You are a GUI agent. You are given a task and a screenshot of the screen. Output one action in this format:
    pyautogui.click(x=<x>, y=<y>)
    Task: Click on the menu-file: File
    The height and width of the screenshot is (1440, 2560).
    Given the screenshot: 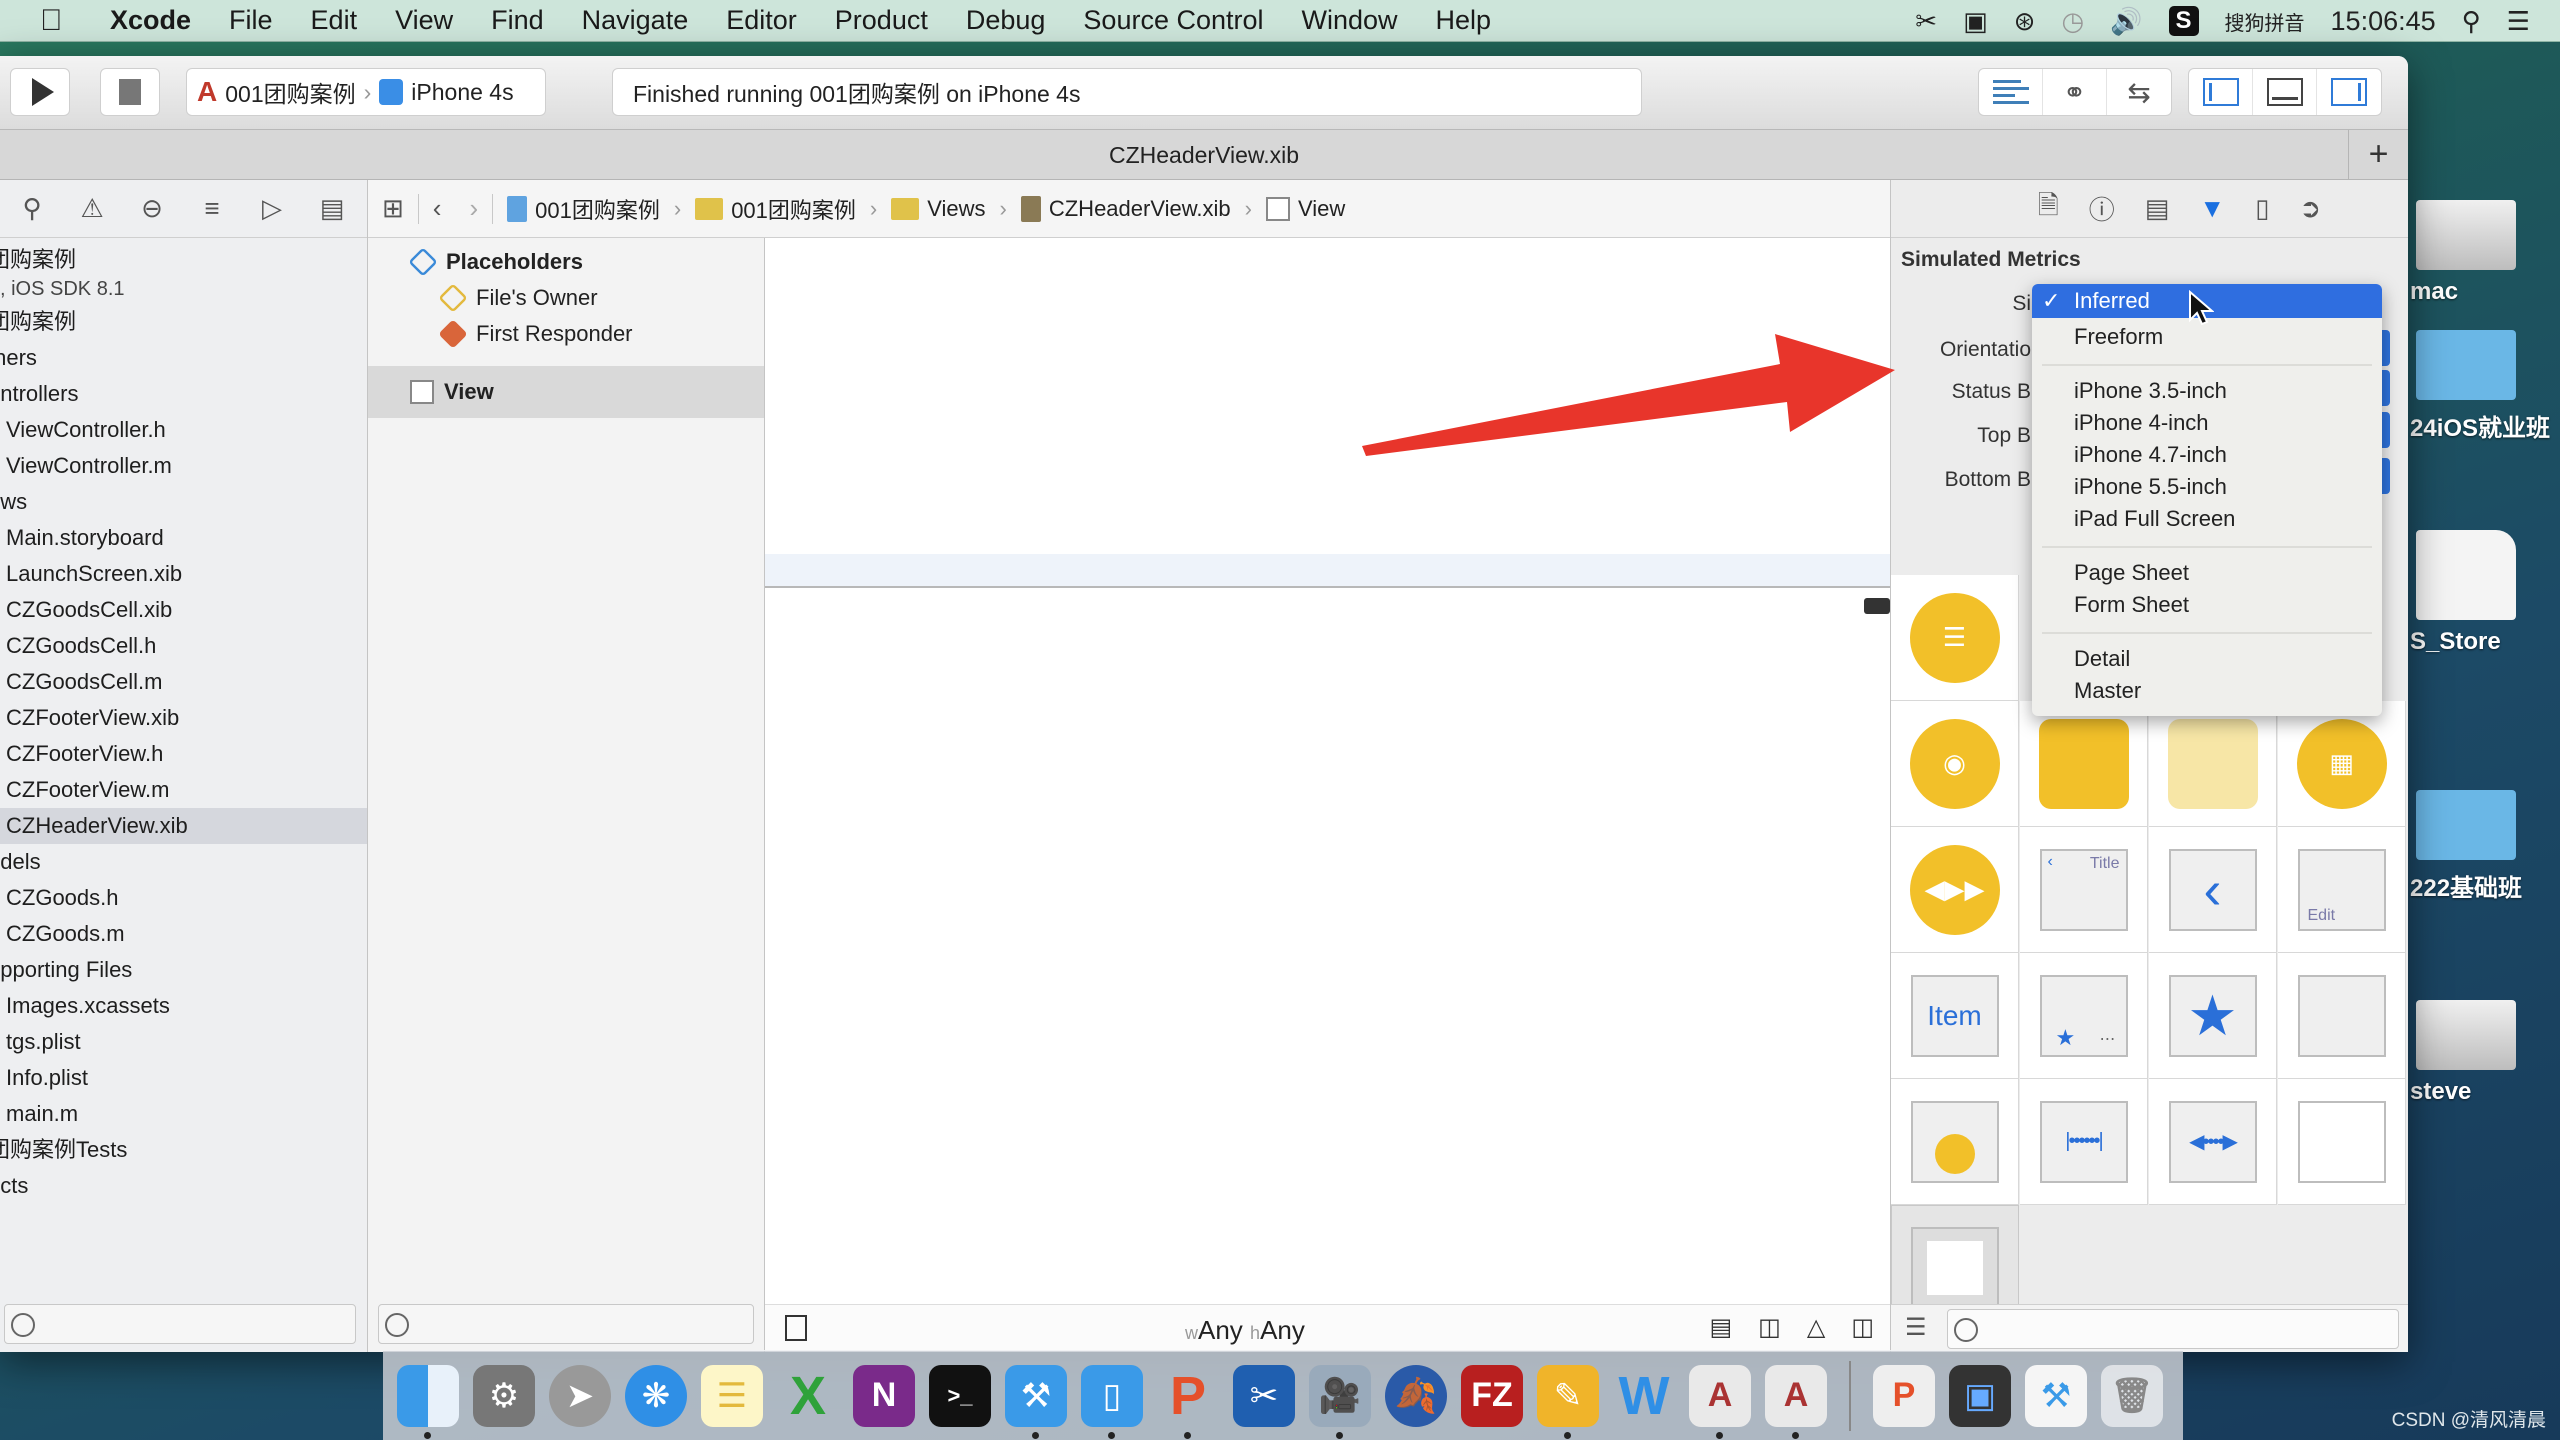 What is the action you would take?
    pyautogui.click(x=251, y=20)
    